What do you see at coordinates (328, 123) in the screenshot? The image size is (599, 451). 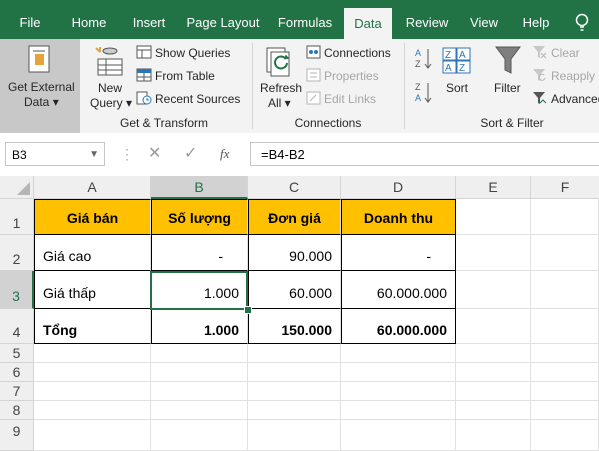 I see `group-label-connections: Connections` at bounding box center [328, 123].